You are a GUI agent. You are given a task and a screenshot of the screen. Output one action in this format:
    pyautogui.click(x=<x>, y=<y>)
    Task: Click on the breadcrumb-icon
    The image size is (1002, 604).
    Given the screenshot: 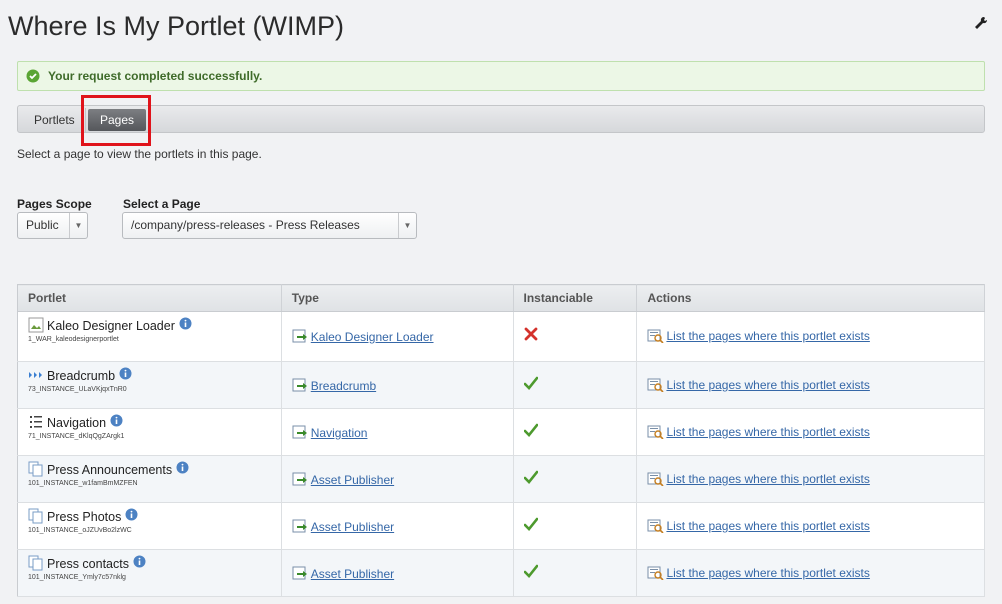 What is the action you would take?
    pyautogui.click(x=36, y=375)
    